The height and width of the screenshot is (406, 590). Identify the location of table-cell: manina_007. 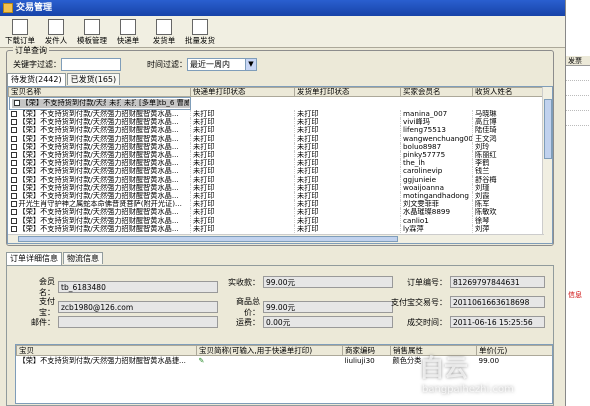
(436, 114).